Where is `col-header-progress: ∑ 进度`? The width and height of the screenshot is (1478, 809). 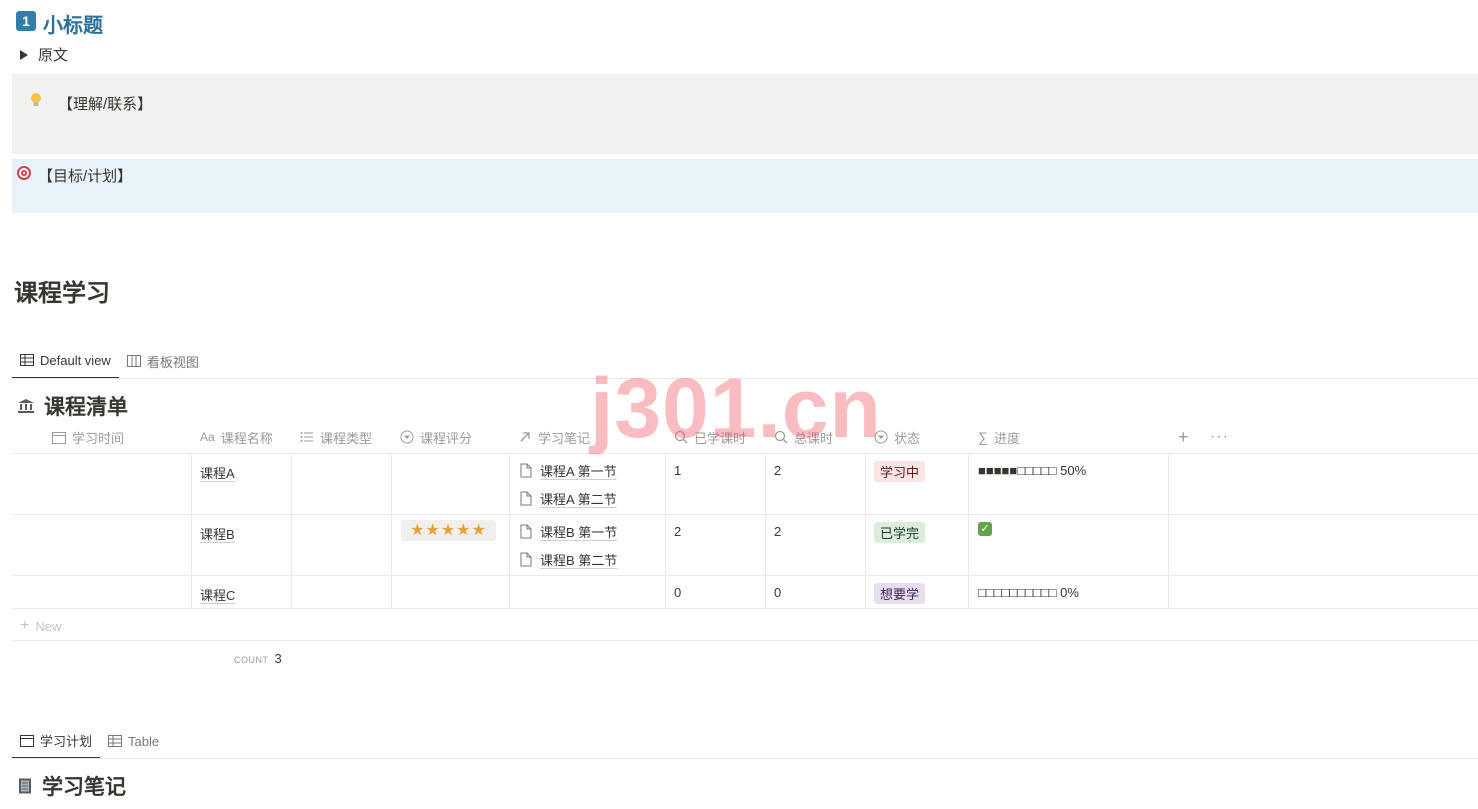
col-header-progress: ∑ 进度 is located at coordinates (999, 437).